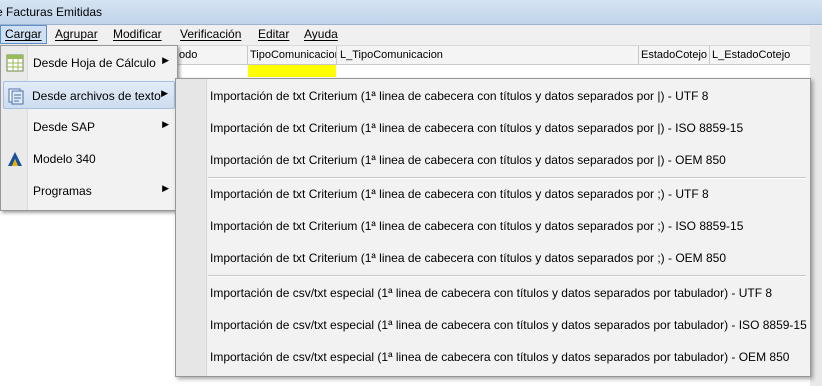  I want to click on menu-item-modelo-340: Modelo 340, so click(89, 159).